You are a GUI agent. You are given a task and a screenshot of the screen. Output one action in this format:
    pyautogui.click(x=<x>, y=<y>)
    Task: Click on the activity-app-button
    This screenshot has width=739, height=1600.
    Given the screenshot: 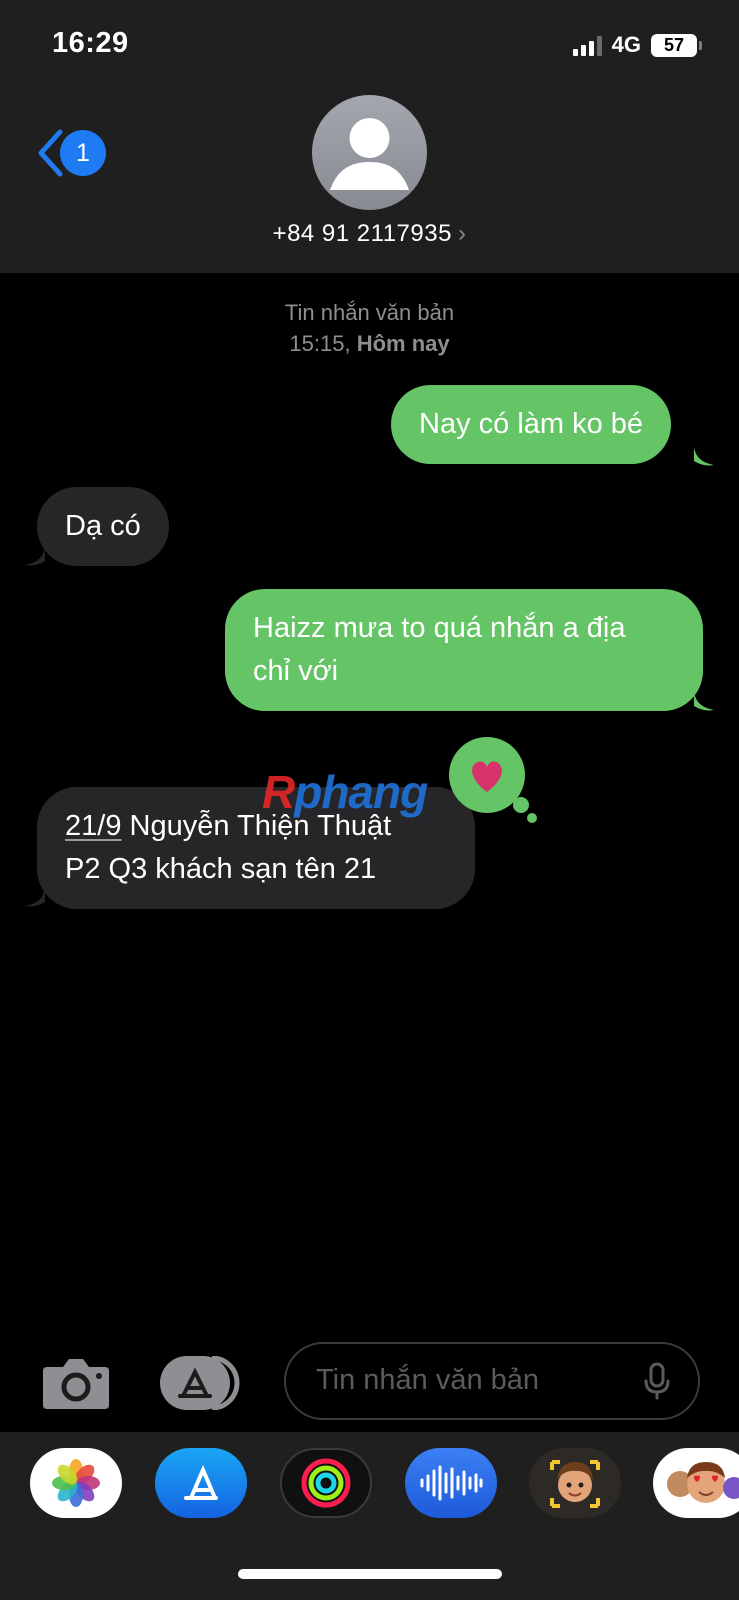 What is the action you would take?
    pyautogui.click(x=326, y=1483)
    